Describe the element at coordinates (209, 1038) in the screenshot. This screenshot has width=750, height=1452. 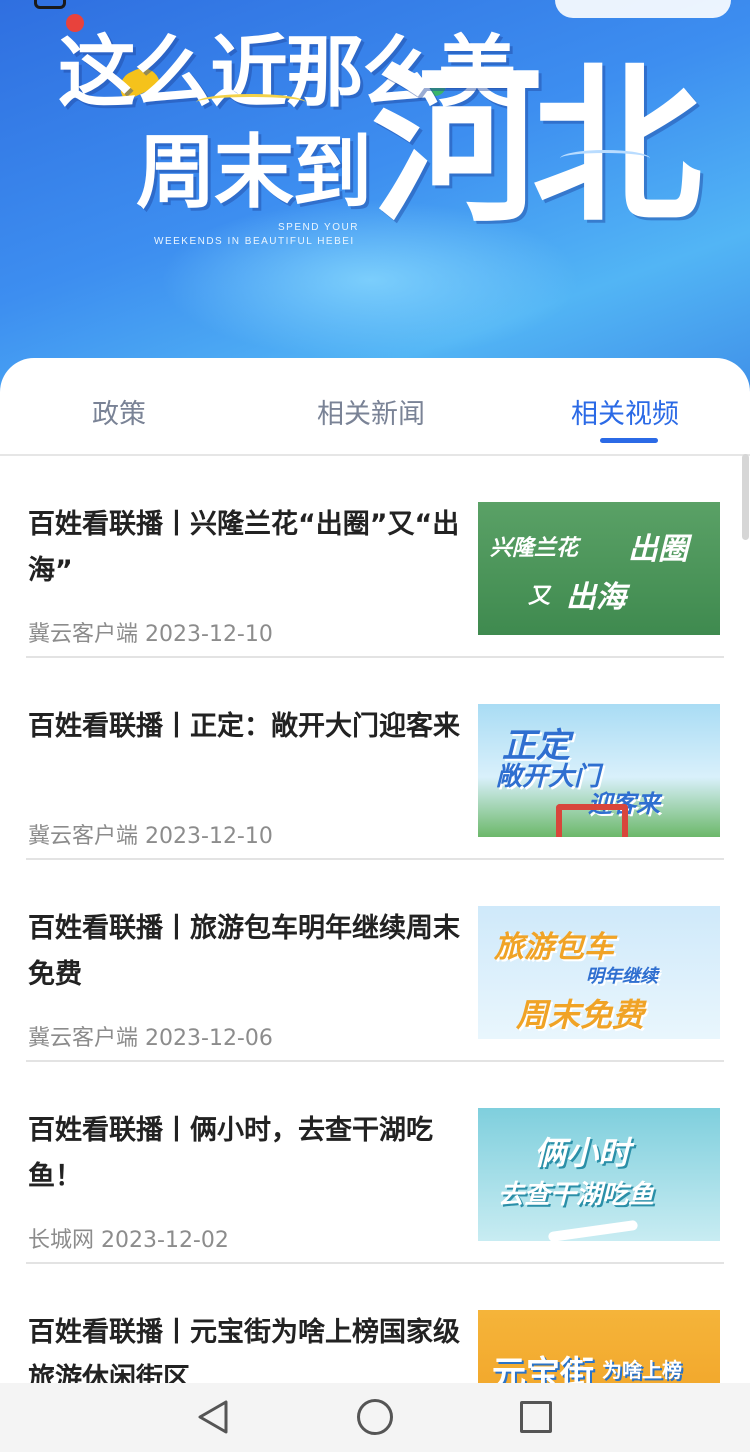
I see `item-date: 2023-12-06` at that location.